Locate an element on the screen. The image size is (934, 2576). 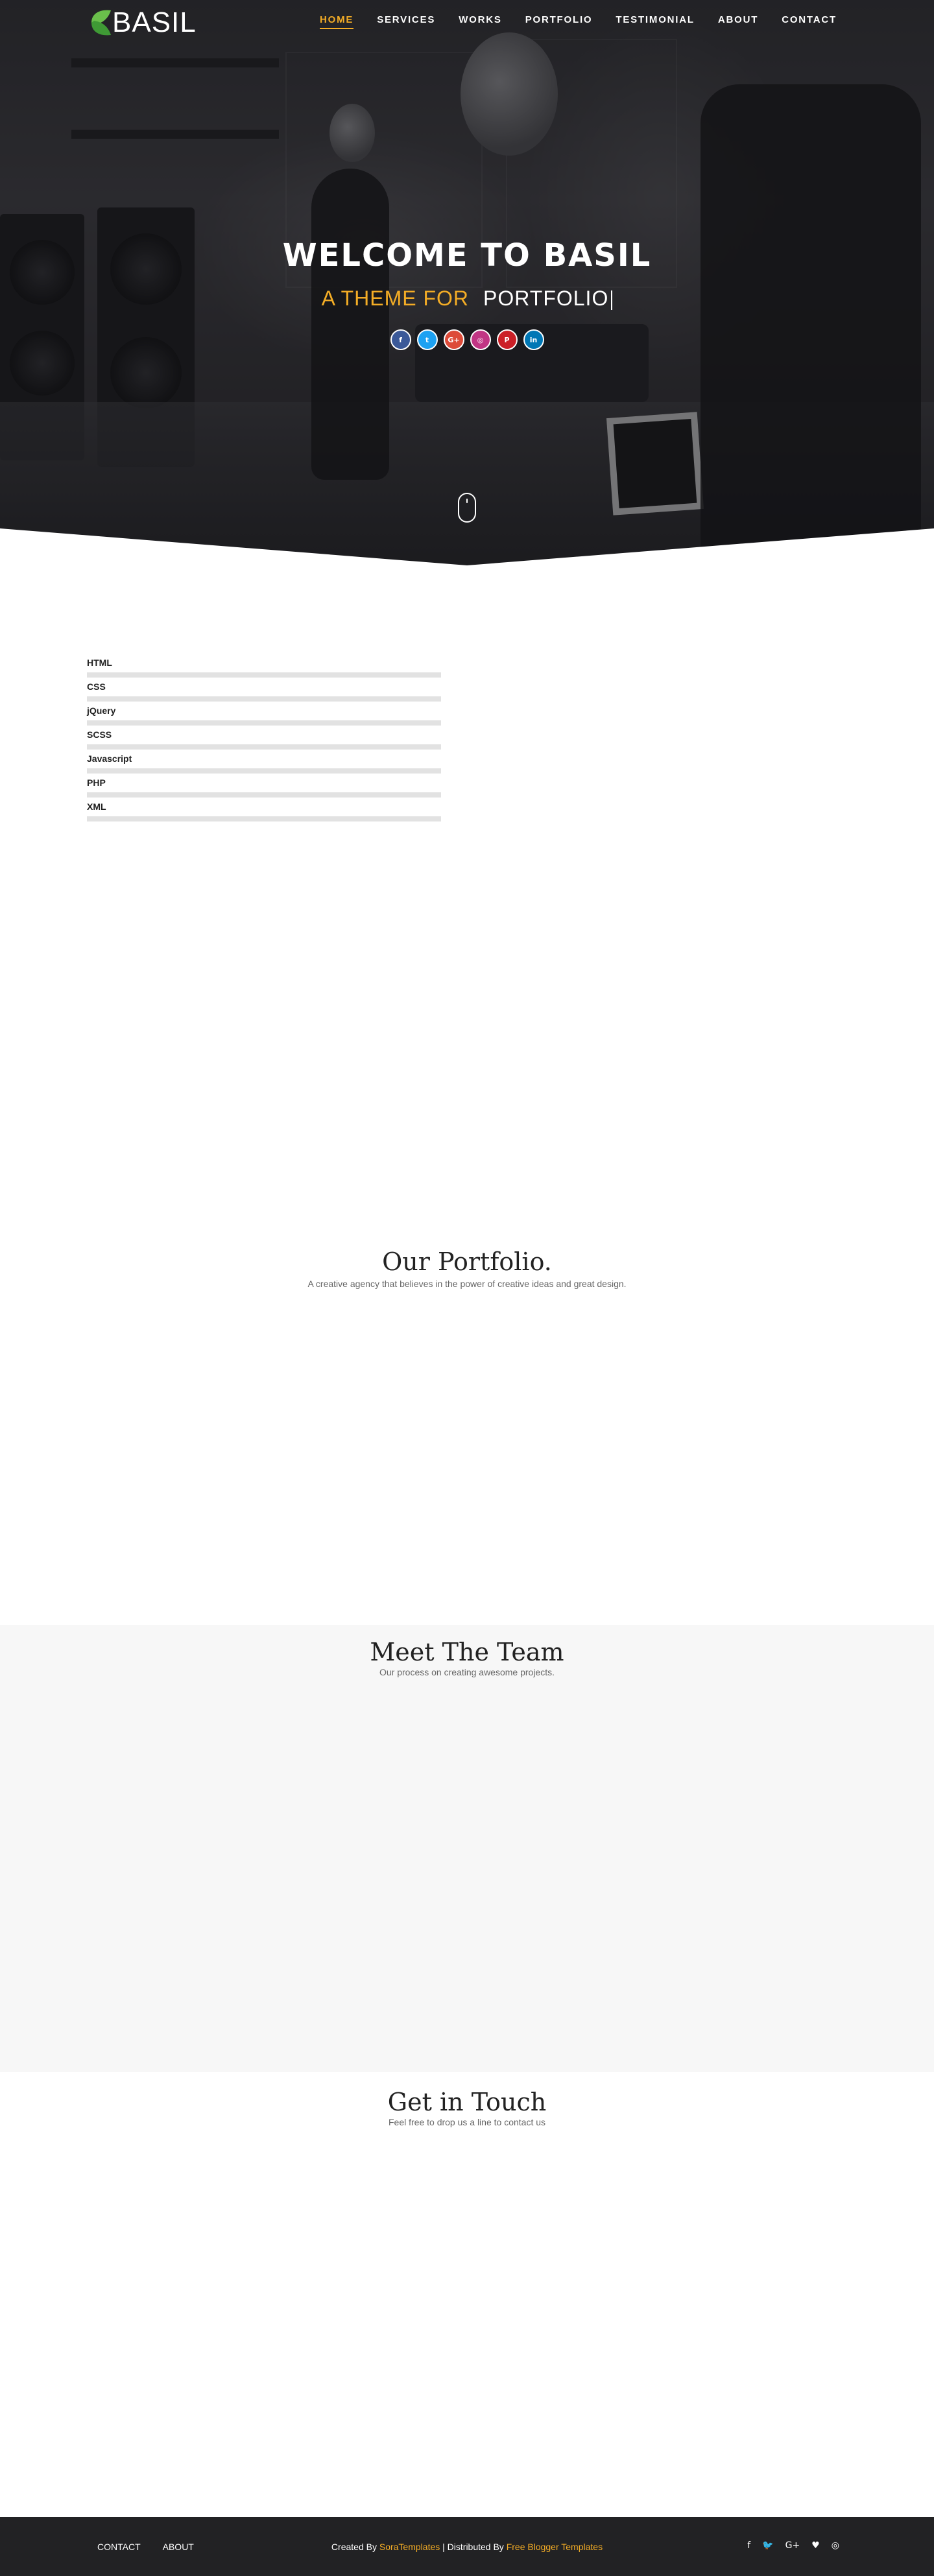
typing-cursor is located at coordinates (612, 300).